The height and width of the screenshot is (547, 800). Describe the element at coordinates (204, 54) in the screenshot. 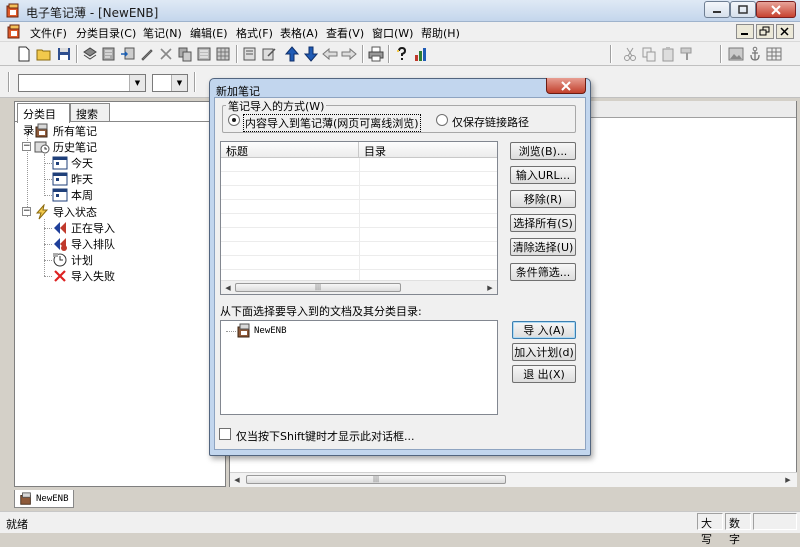

I see `properties-icon` at that location.